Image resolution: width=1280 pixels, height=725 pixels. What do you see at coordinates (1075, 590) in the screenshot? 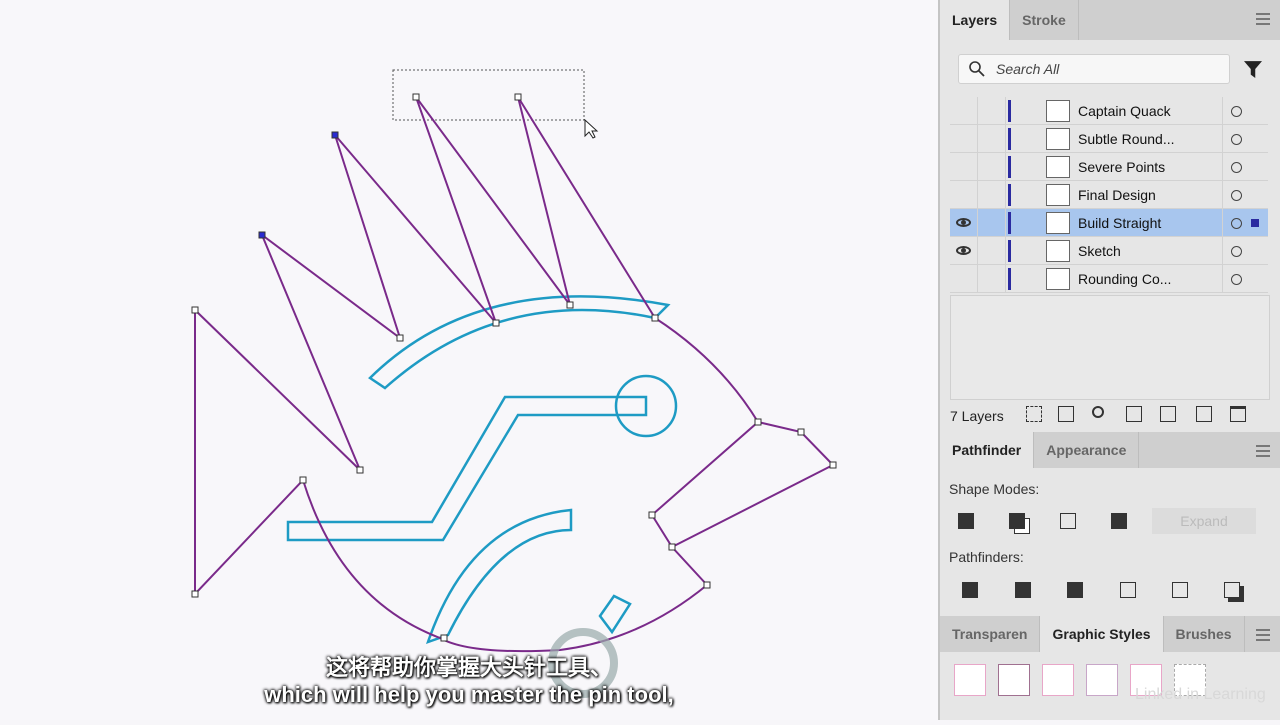
I see `merge-icon` at bounding box center [1075, 590].